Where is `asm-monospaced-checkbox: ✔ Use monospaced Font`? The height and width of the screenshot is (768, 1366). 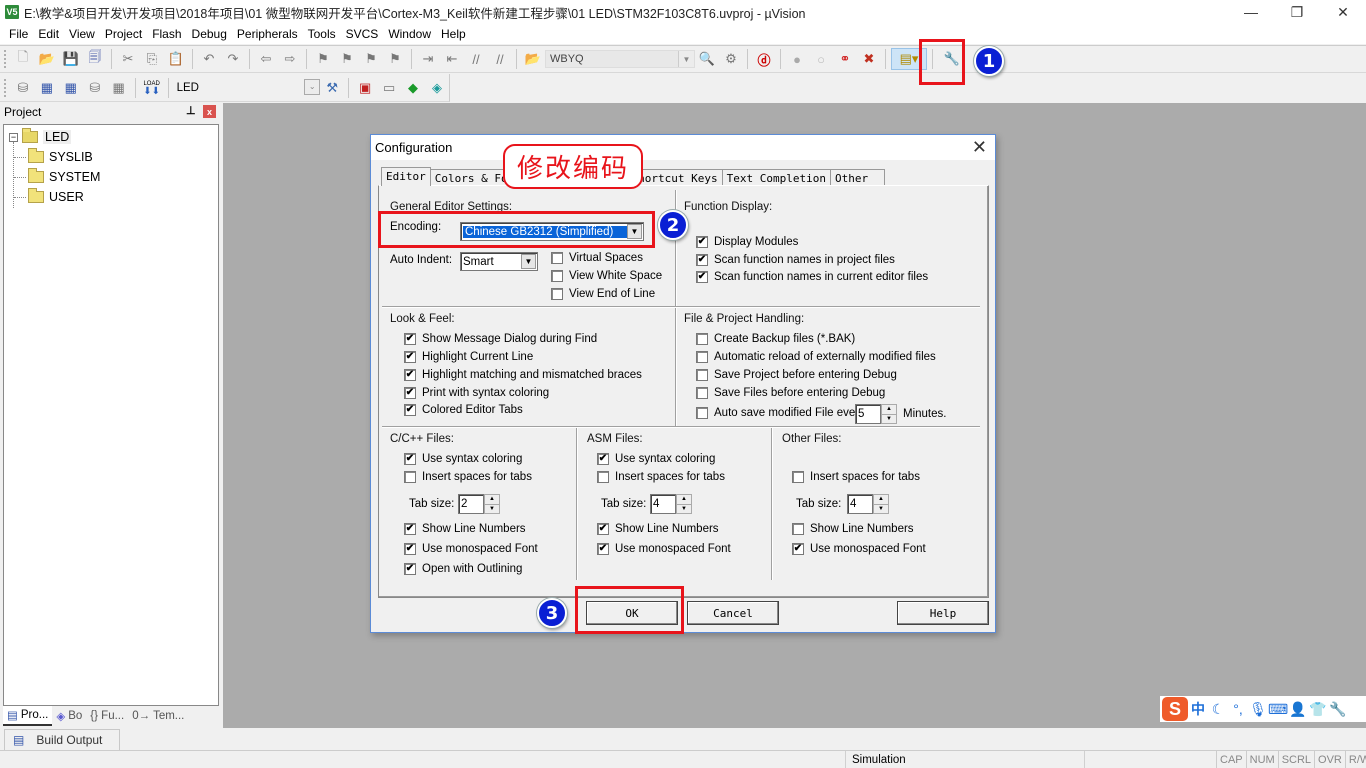 asm-monospaced-checkbox: ✔ Use monospaced Font is located at coordinates (664, 549).